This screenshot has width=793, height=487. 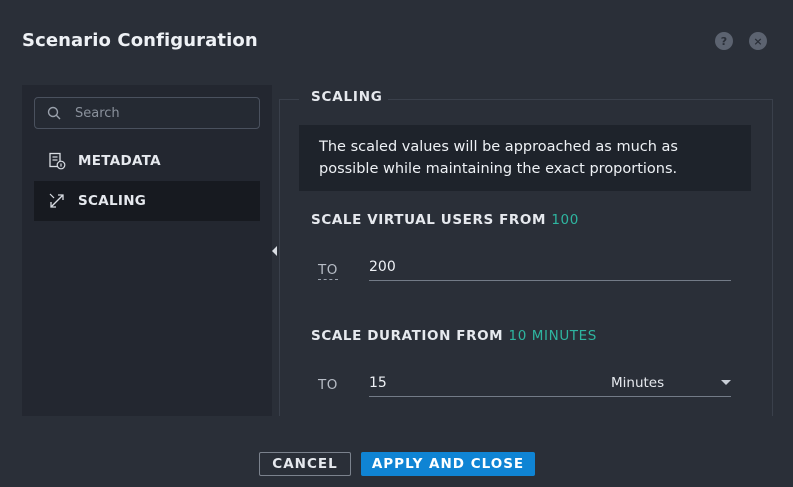 I want to click on sidebar-item-metadata: METADATA, so click(x=147, y=161).